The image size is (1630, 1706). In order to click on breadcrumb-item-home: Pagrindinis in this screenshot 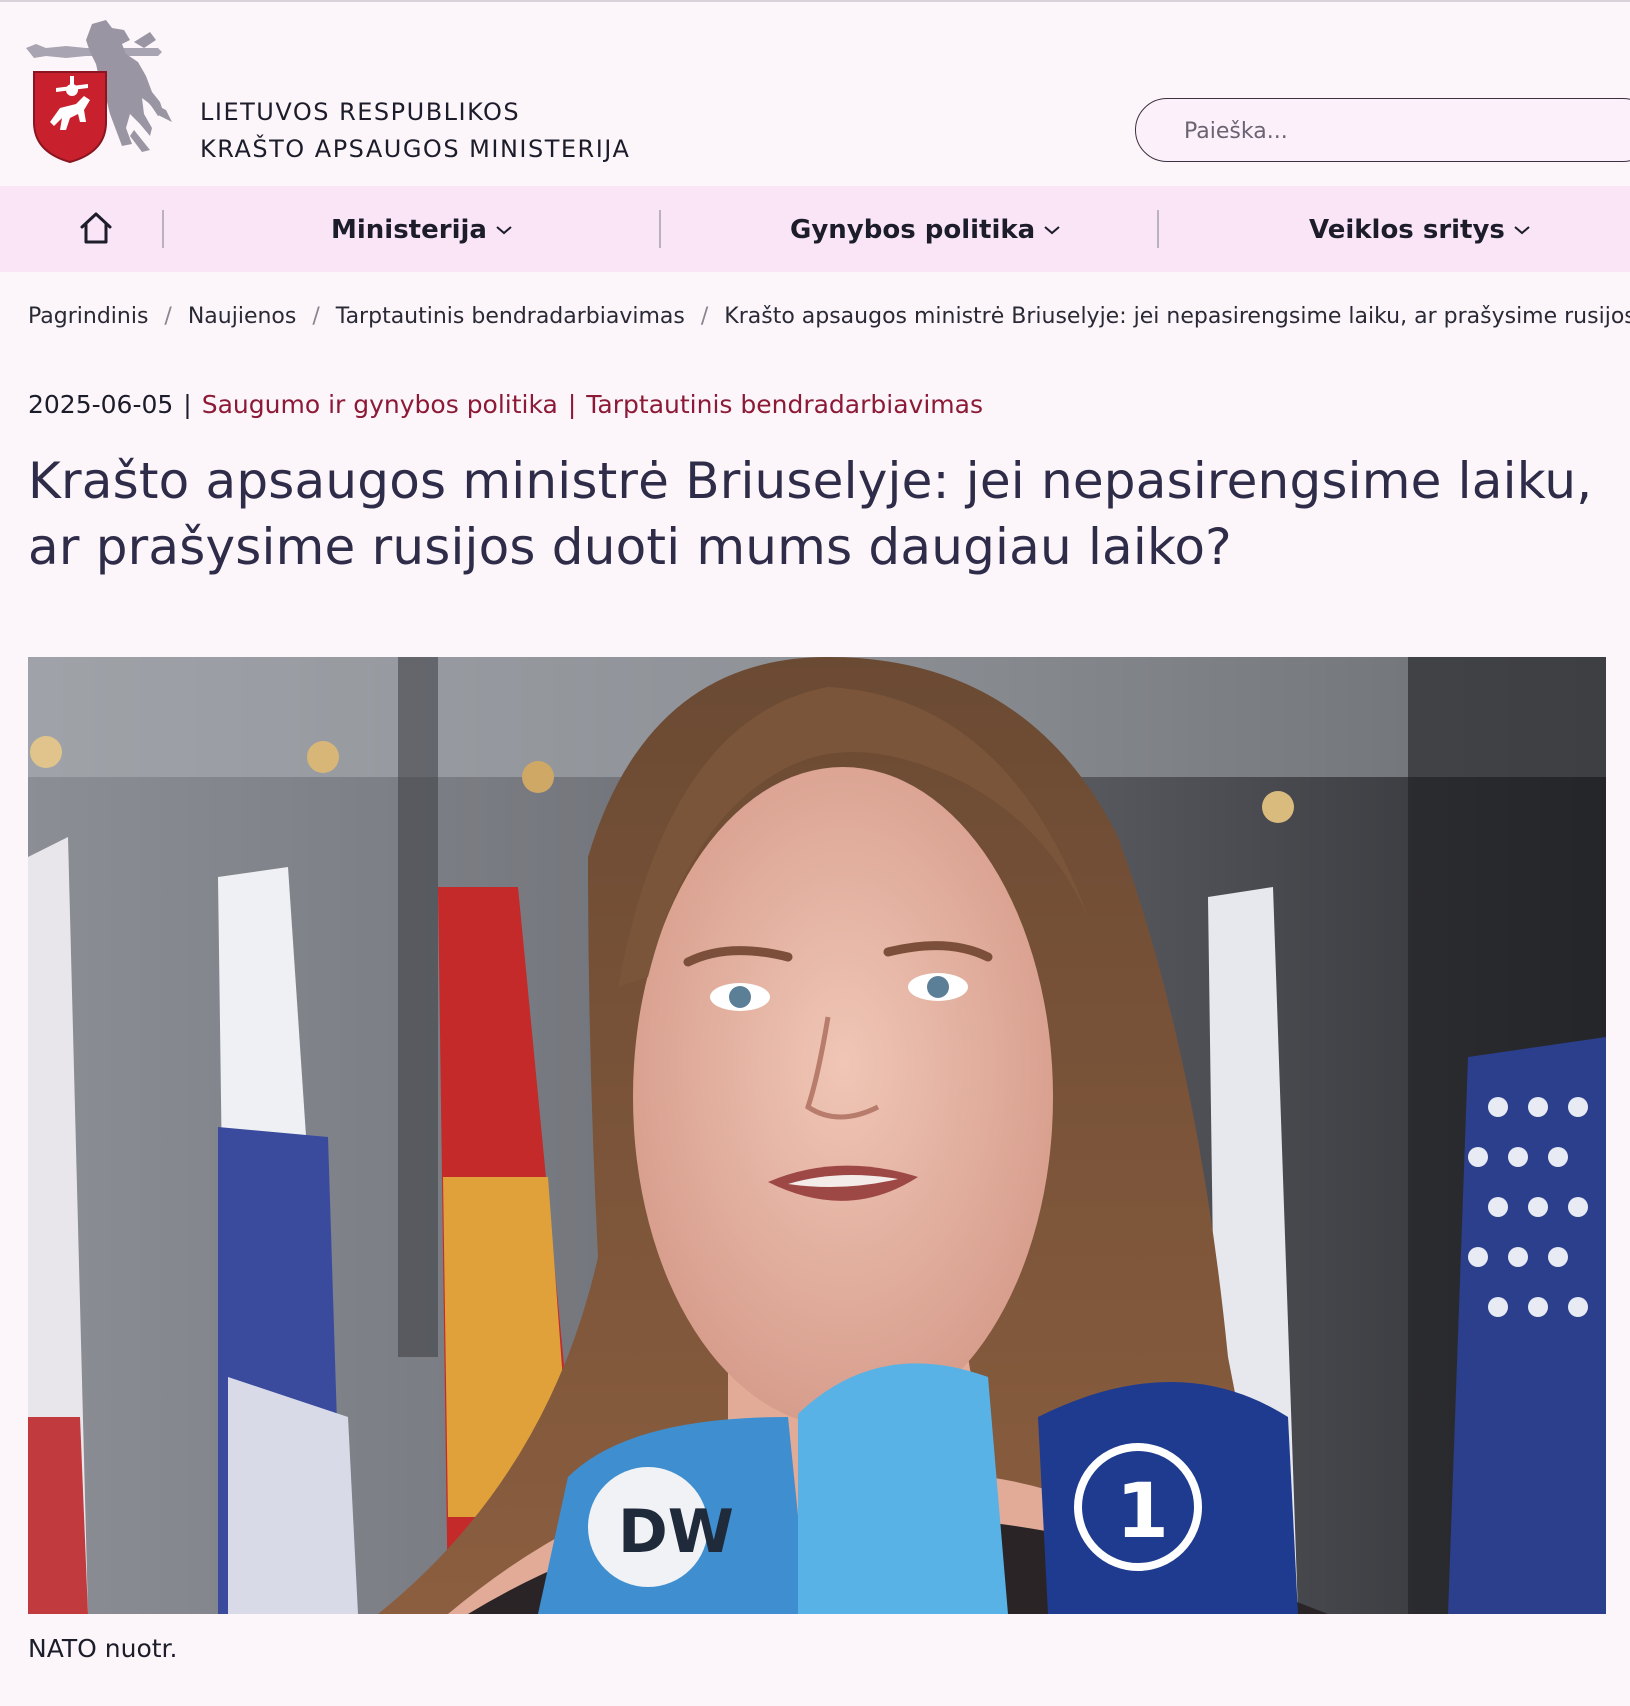, I will do `click(88, 316)`.